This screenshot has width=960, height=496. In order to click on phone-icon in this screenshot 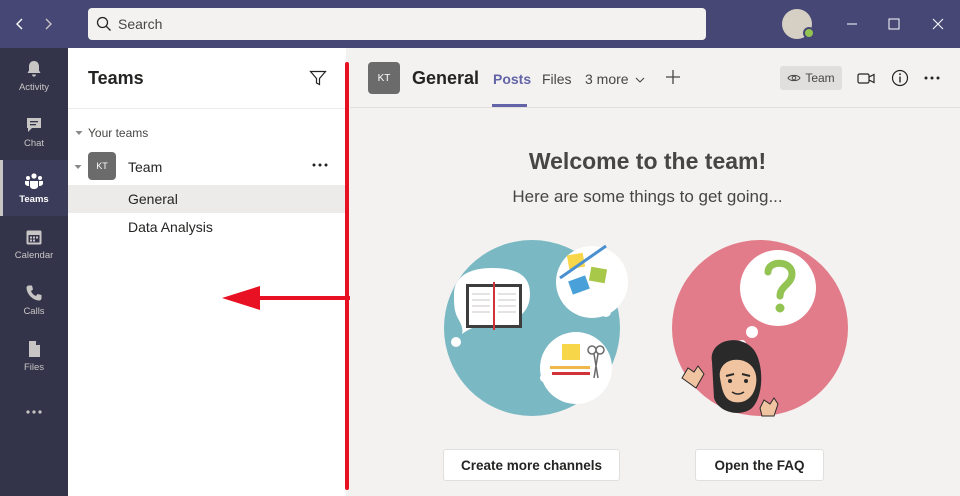, I will do `click(34, 293)`.